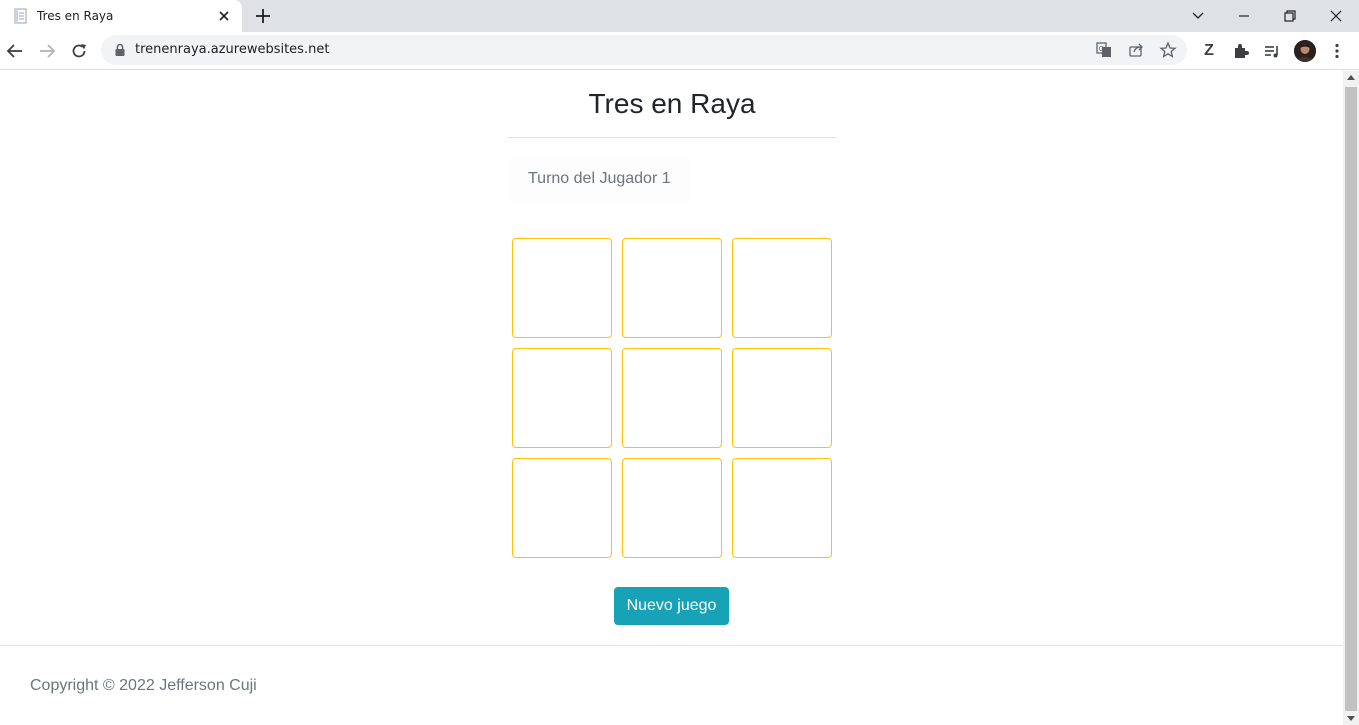 This screenshot has height=725, width=1359. Describe the element at coordinates (671, 645) in the screenshot. I see `footer-divider` at that location.